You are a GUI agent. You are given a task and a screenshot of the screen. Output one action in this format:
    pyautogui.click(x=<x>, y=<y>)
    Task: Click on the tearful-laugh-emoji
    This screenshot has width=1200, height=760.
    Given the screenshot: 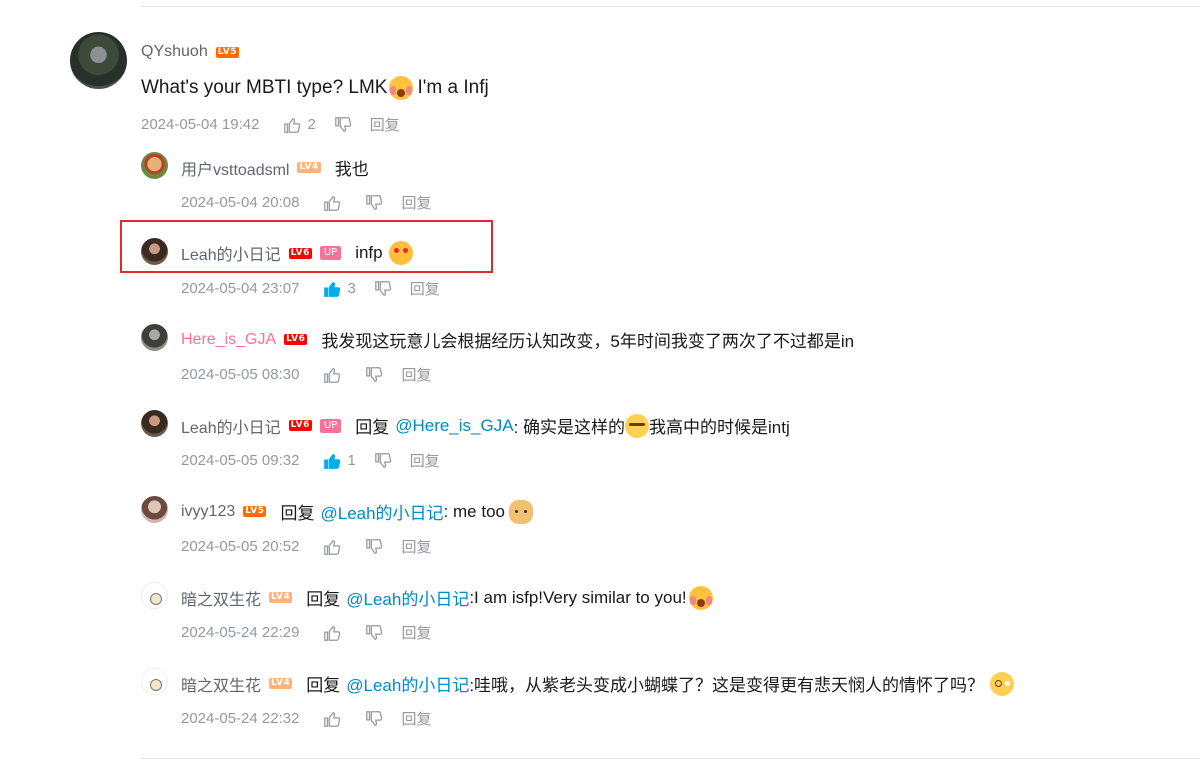 What is the action you would take?
    pyautogui.click(x=637, y=425)
    